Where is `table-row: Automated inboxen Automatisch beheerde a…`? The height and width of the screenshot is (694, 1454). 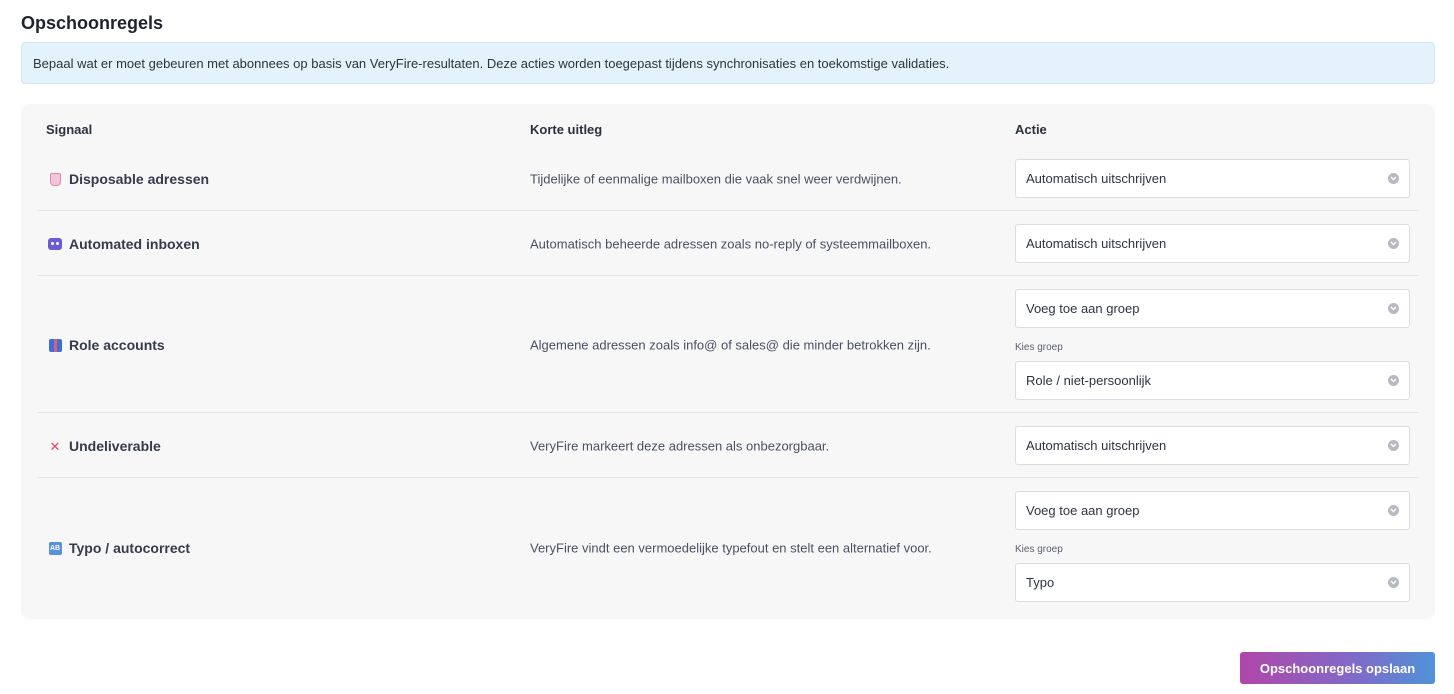
table-row: Automated inboxen Automatisch beheerde a… is located at coordinates (728, 243).